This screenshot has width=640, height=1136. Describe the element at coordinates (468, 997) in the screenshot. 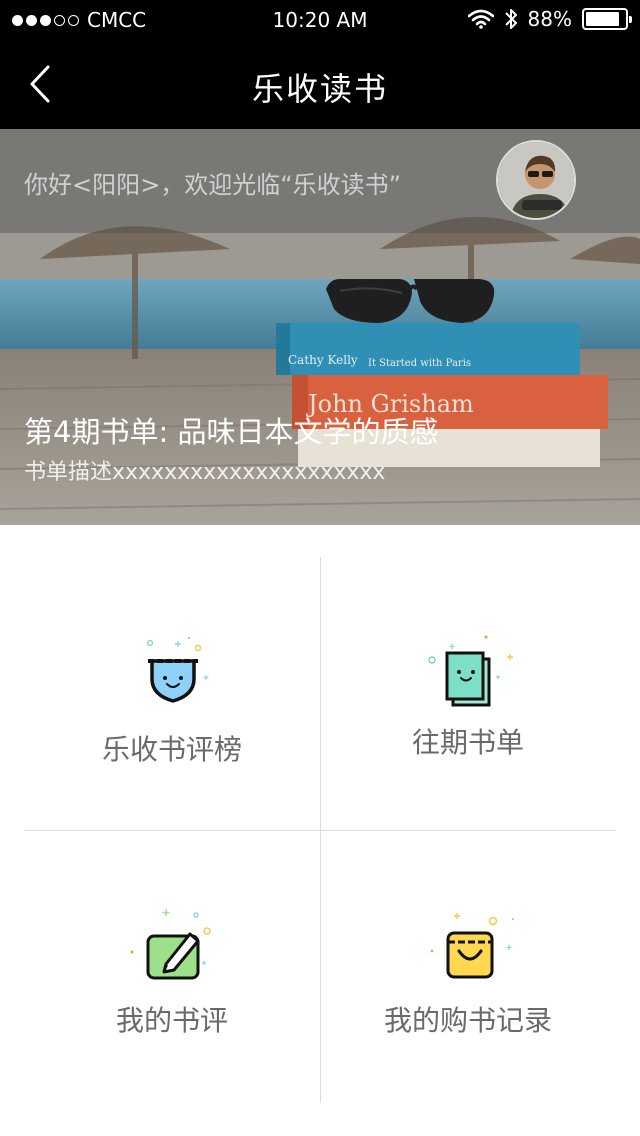

I see `menu-item-purchase-history: 我的购书记录` at that location.